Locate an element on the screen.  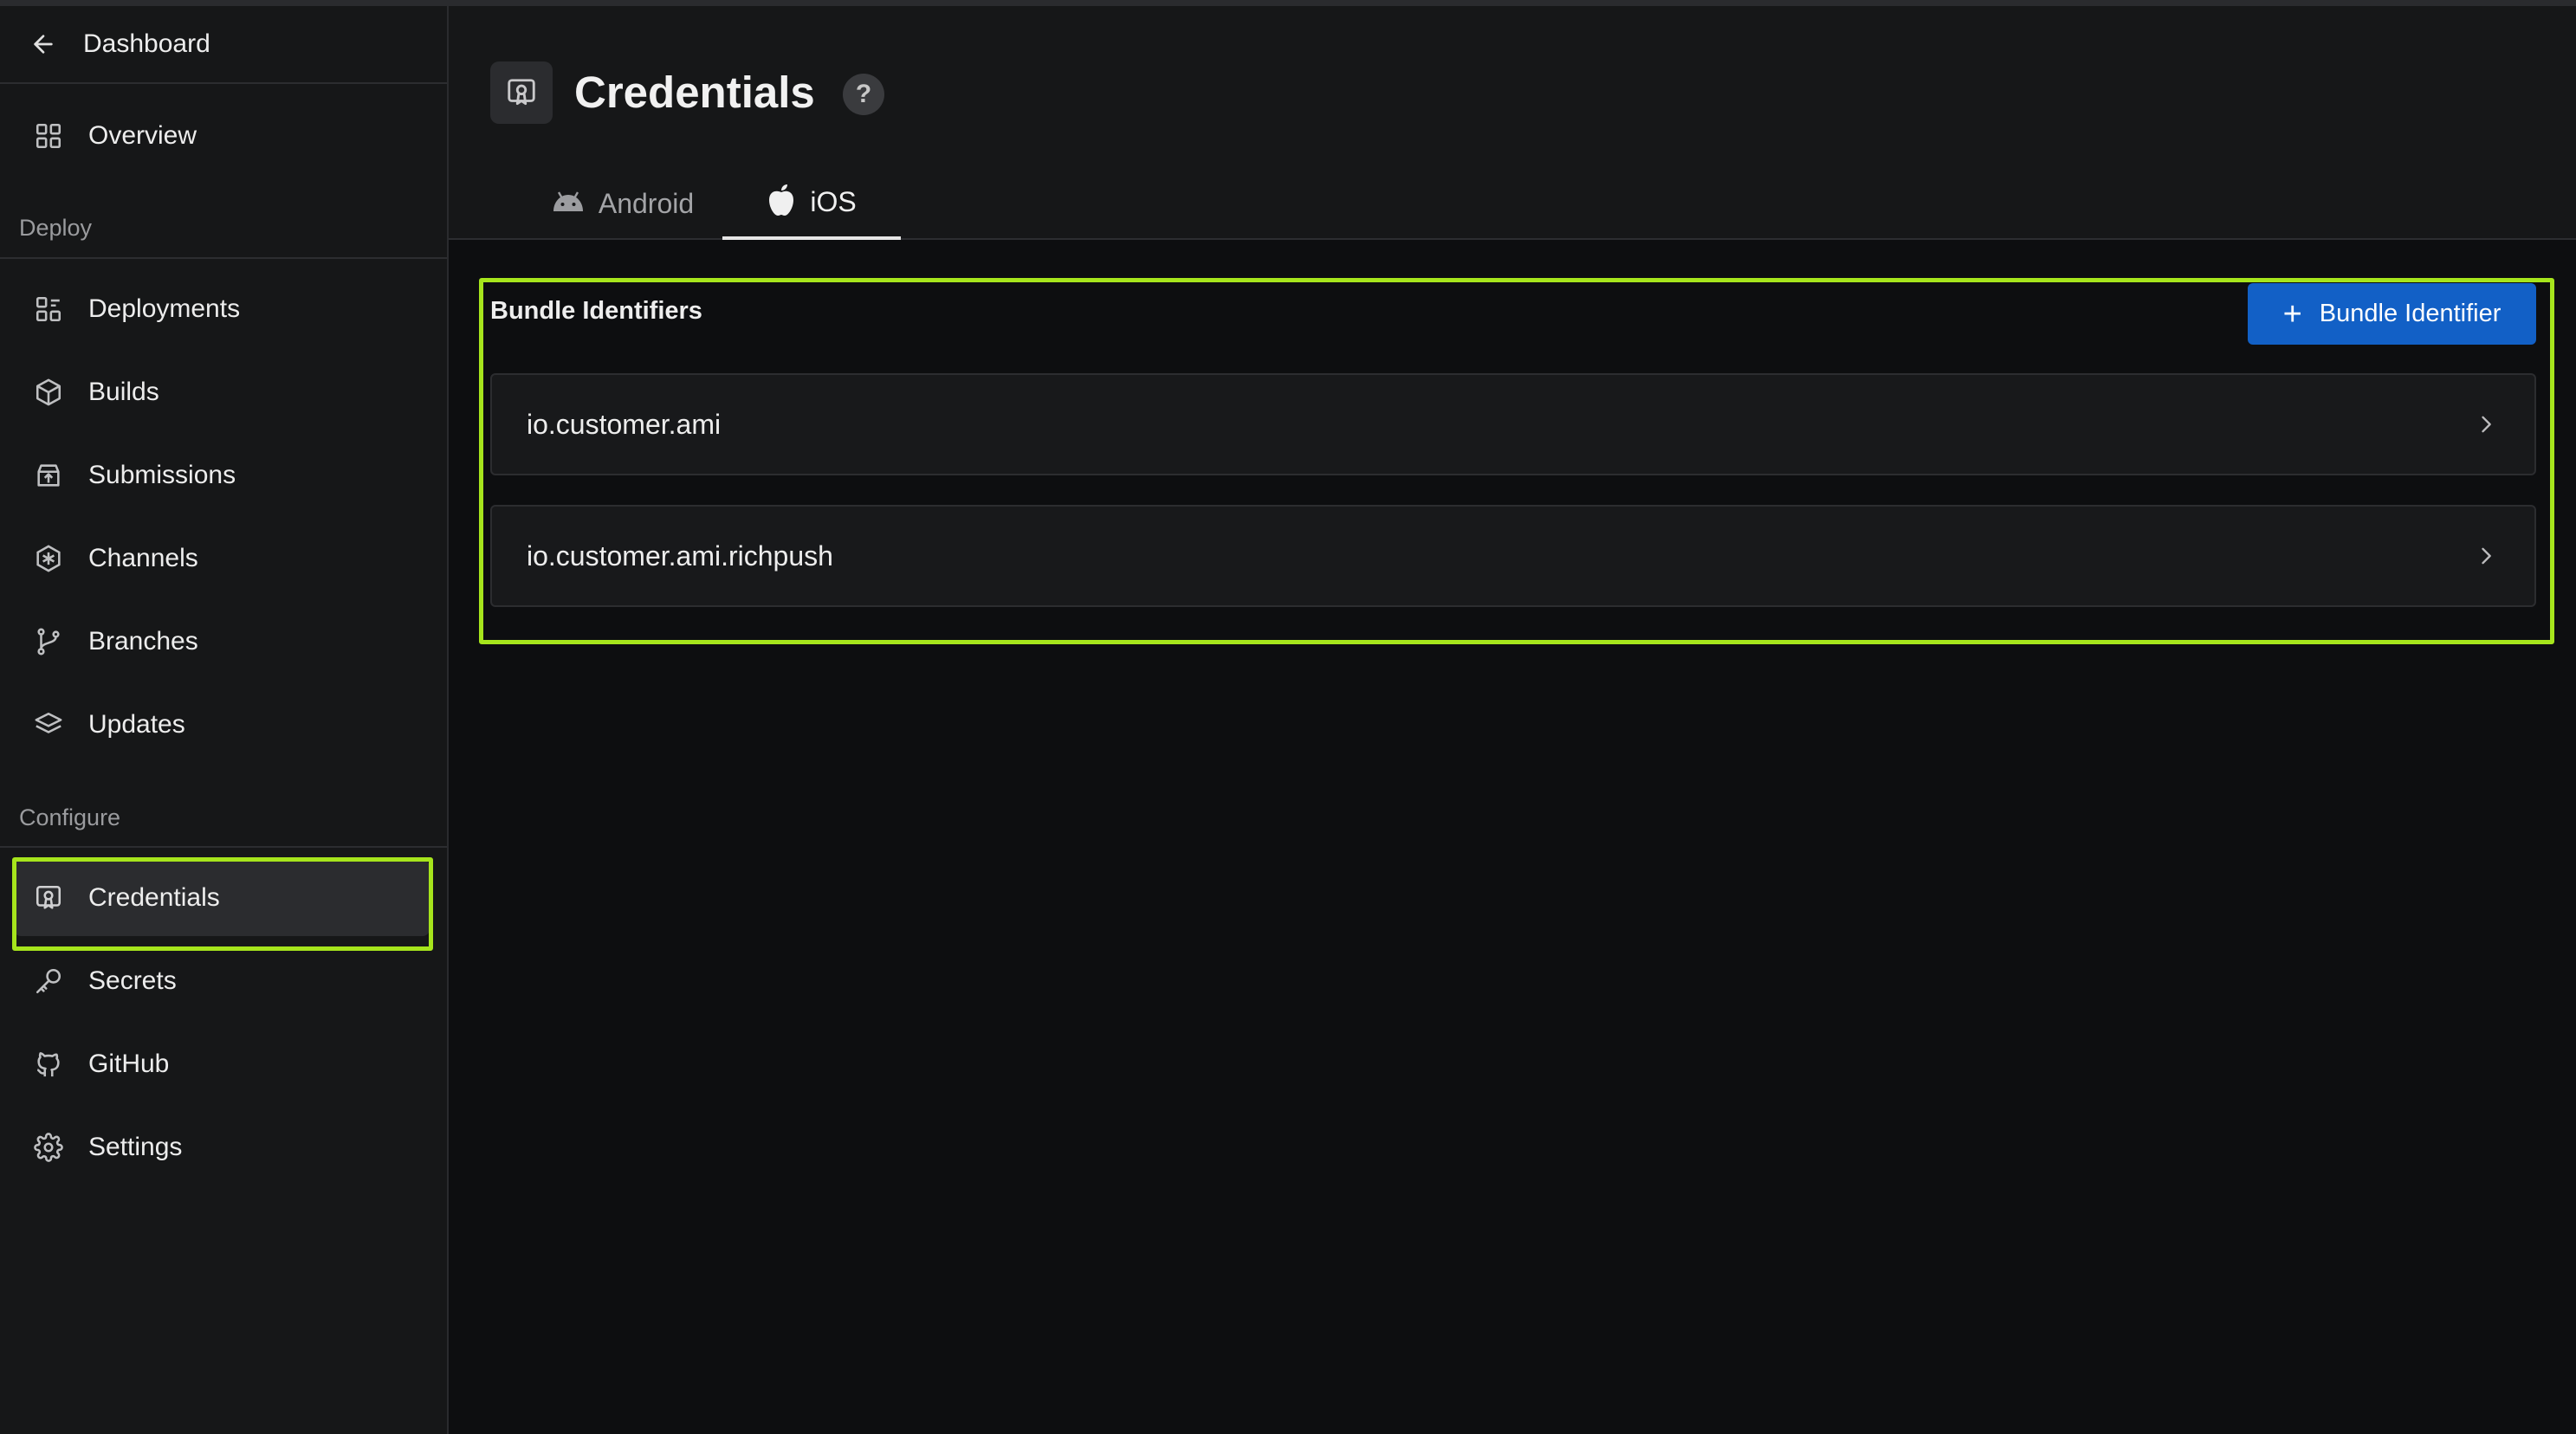
grid-icon is located at coordinates (48, 136).